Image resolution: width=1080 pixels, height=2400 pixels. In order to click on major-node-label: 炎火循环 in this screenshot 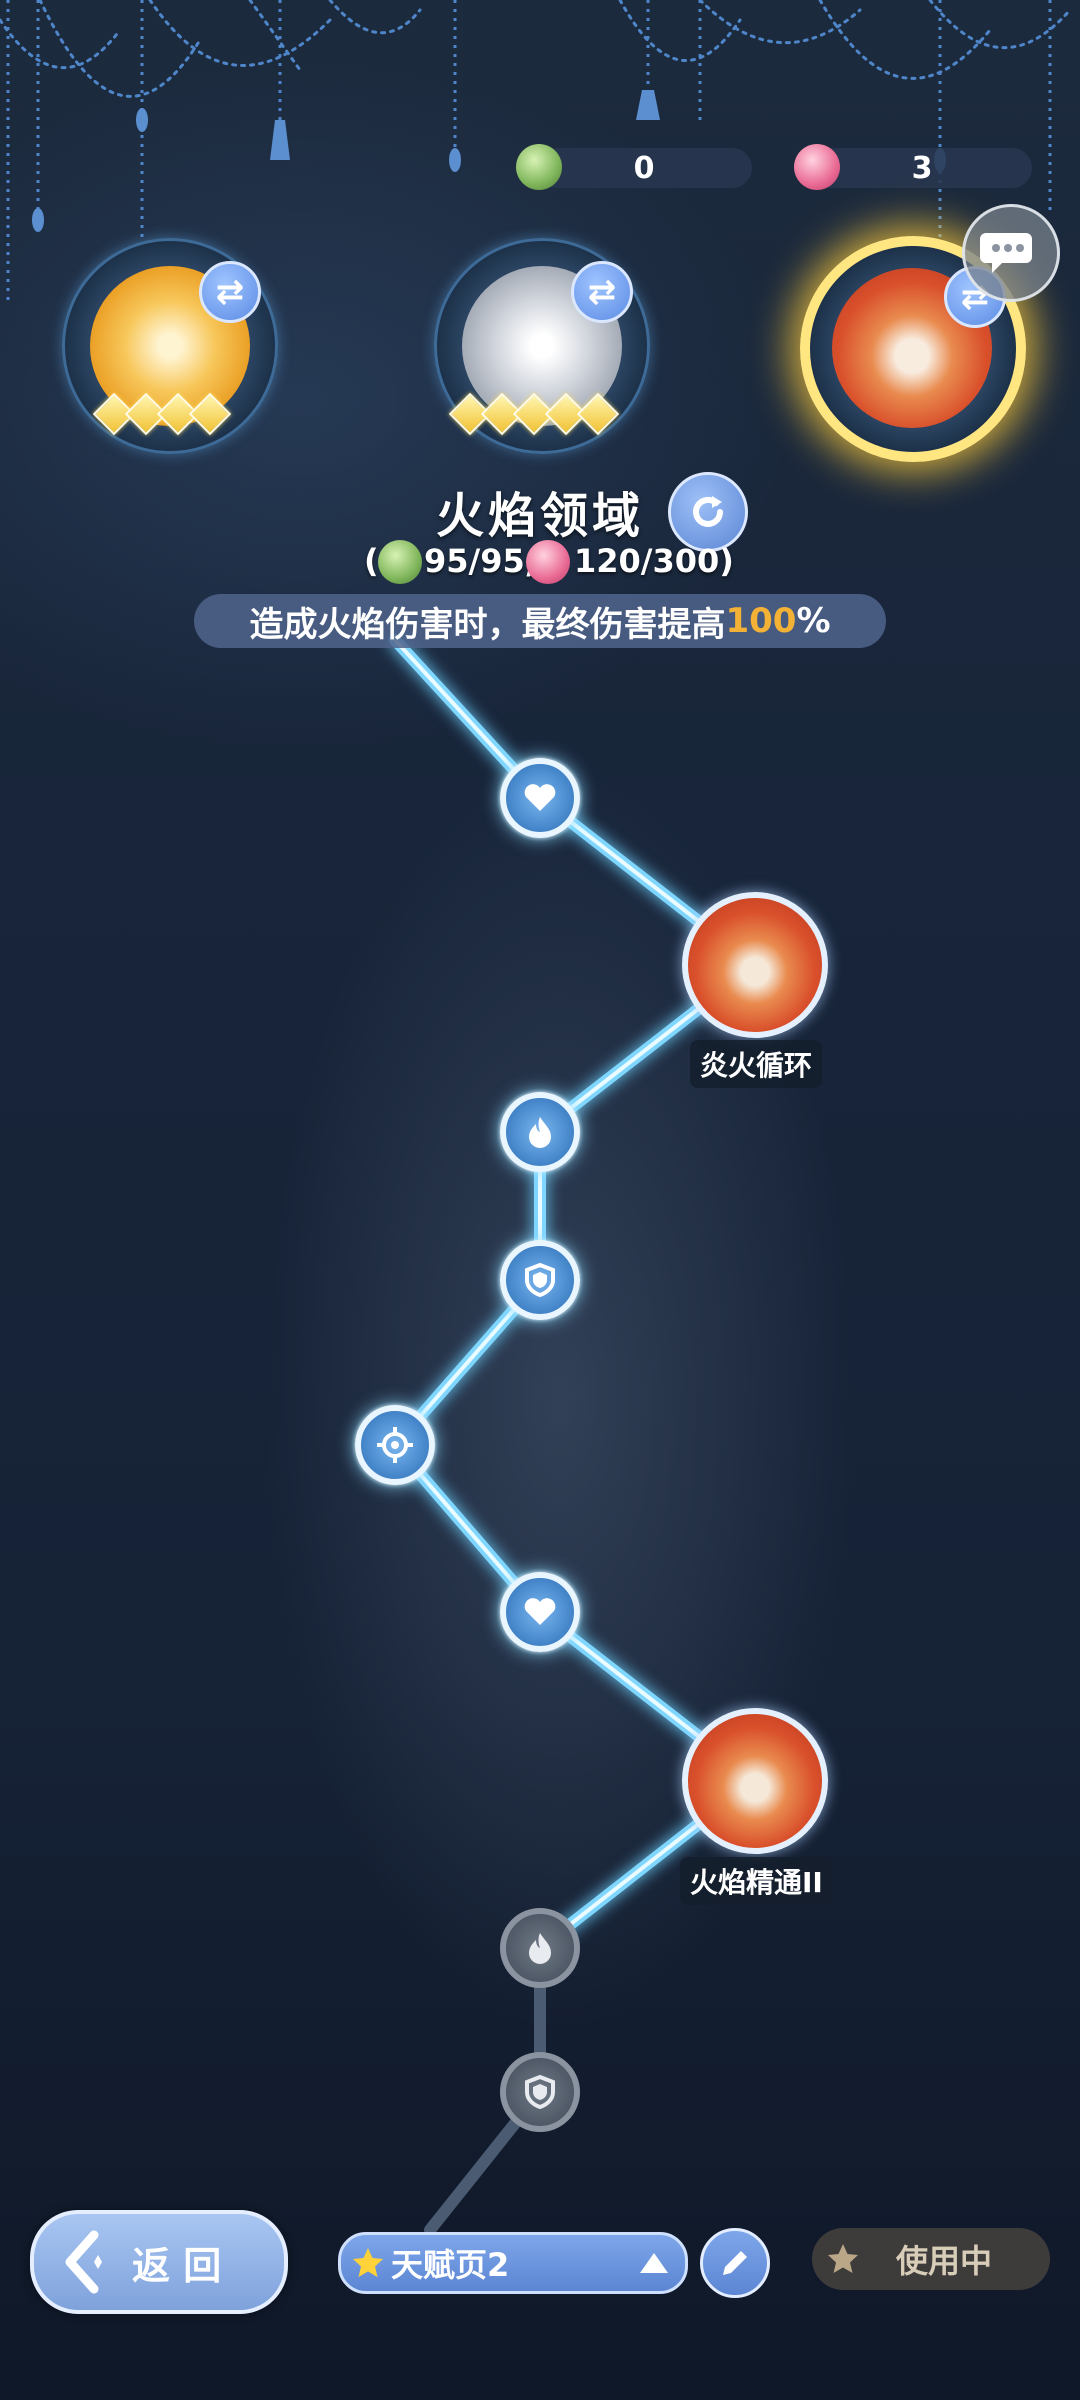, I will do `click(756, 1064)`.